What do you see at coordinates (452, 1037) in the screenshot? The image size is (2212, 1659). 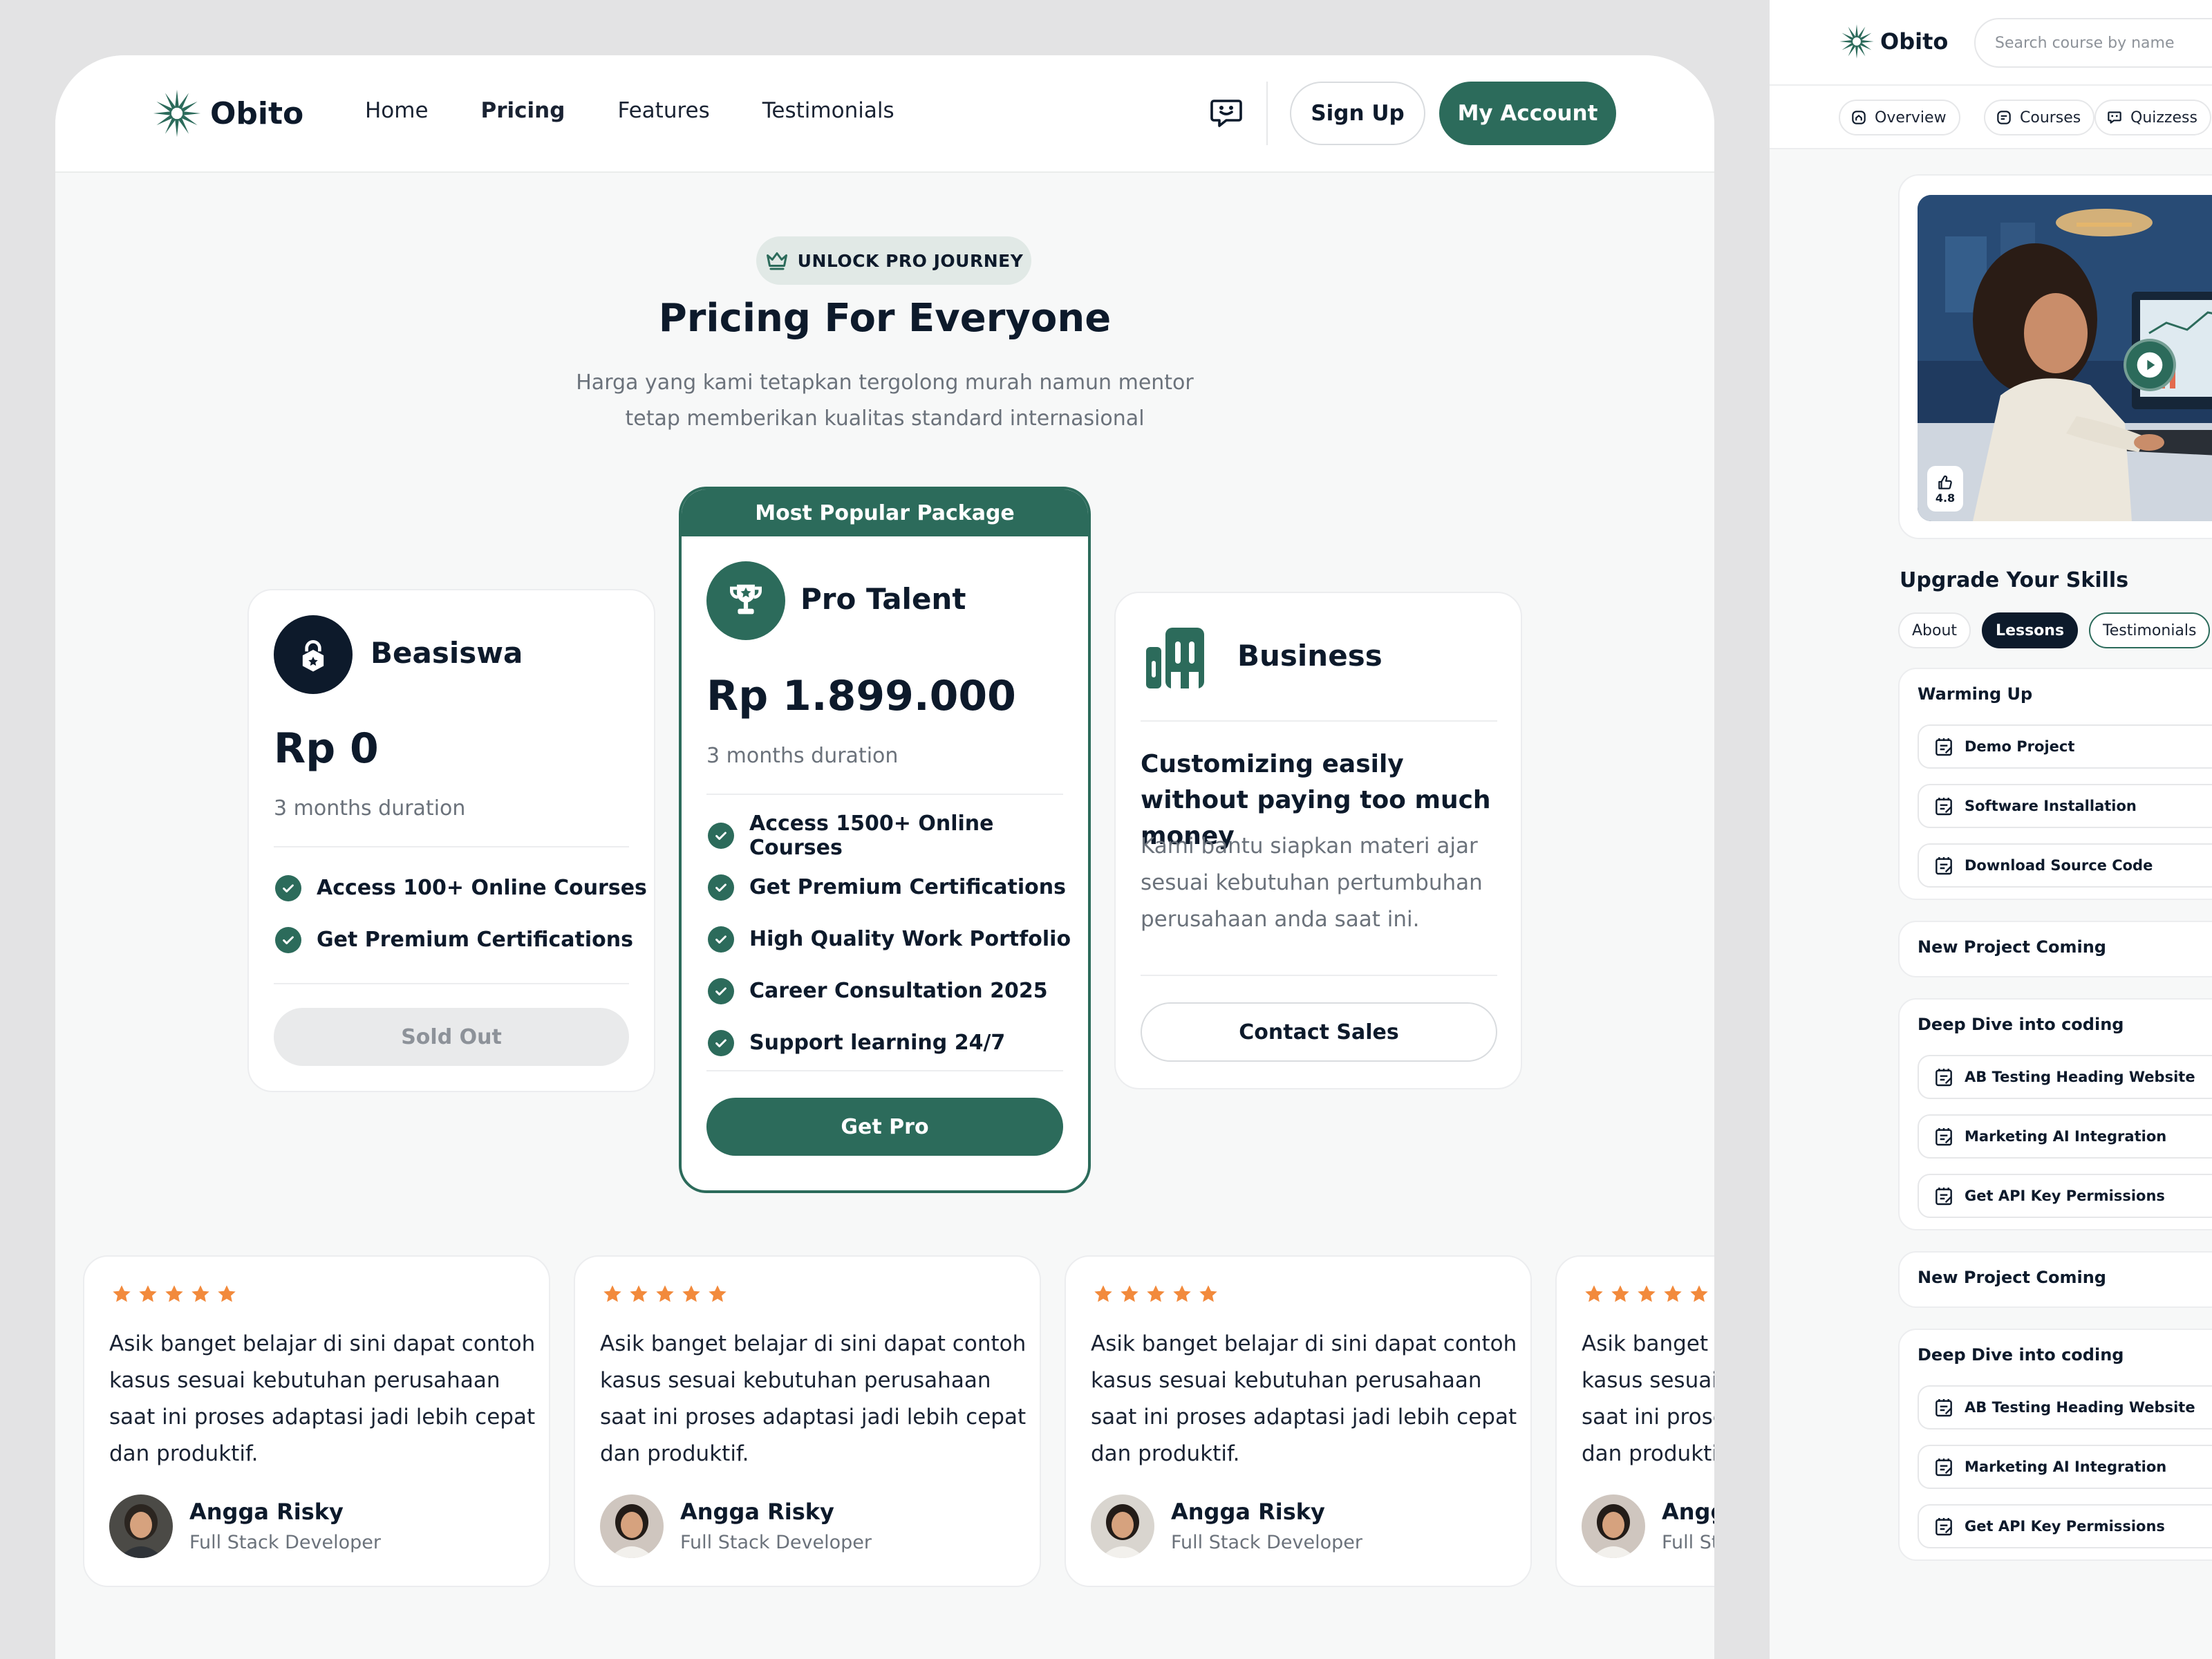 I see `sold-out-button: Sold Out` at bounding box center [452, 1037].